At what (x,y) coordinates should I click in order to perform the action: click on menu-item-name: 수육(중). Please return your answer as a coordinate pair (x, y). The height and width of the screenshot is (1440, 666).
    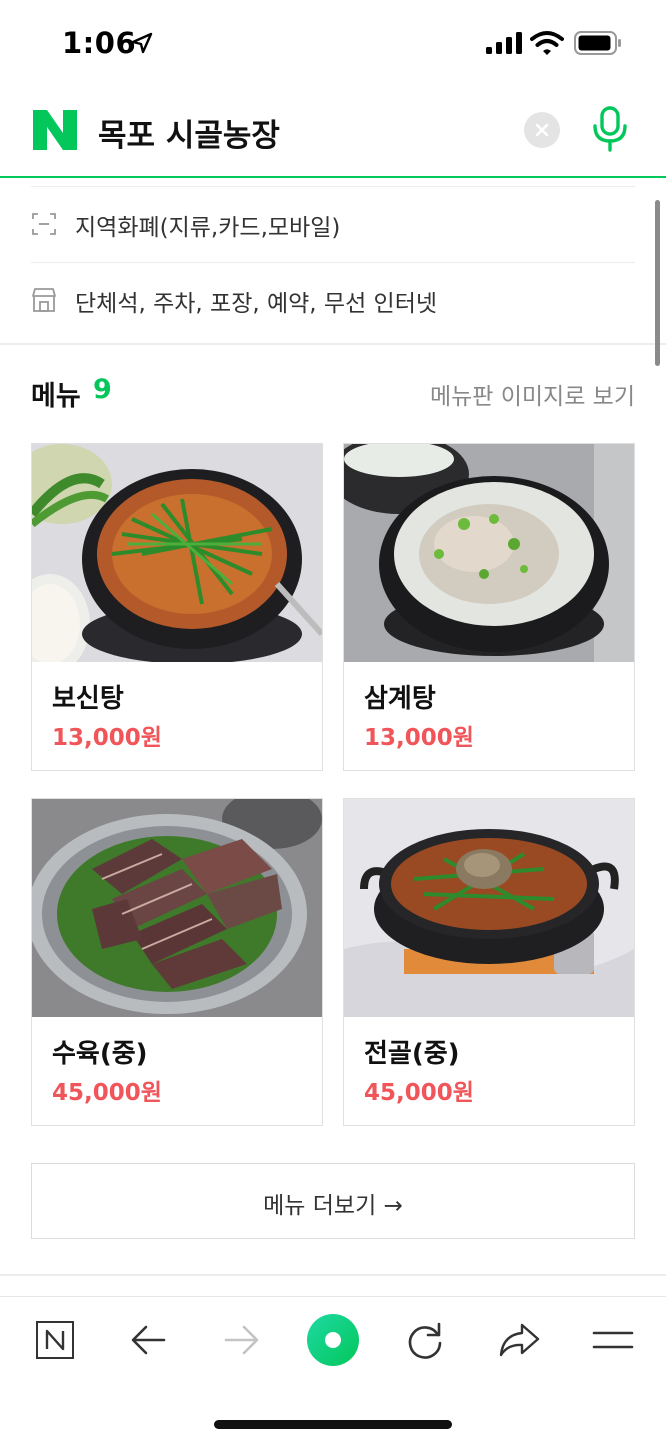
    Looking at the image, I should click on (100, 1054).